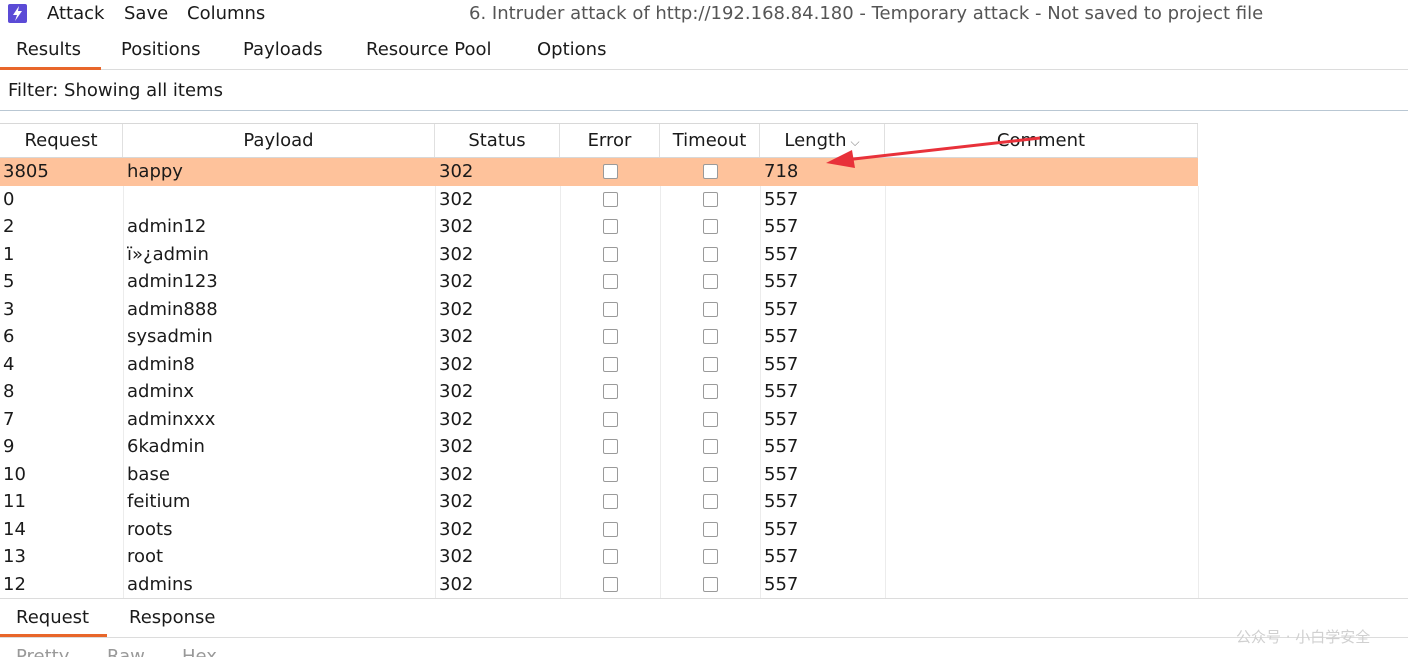  I want to click on table-row: 8 adminx 302 557, so click(599, 392).